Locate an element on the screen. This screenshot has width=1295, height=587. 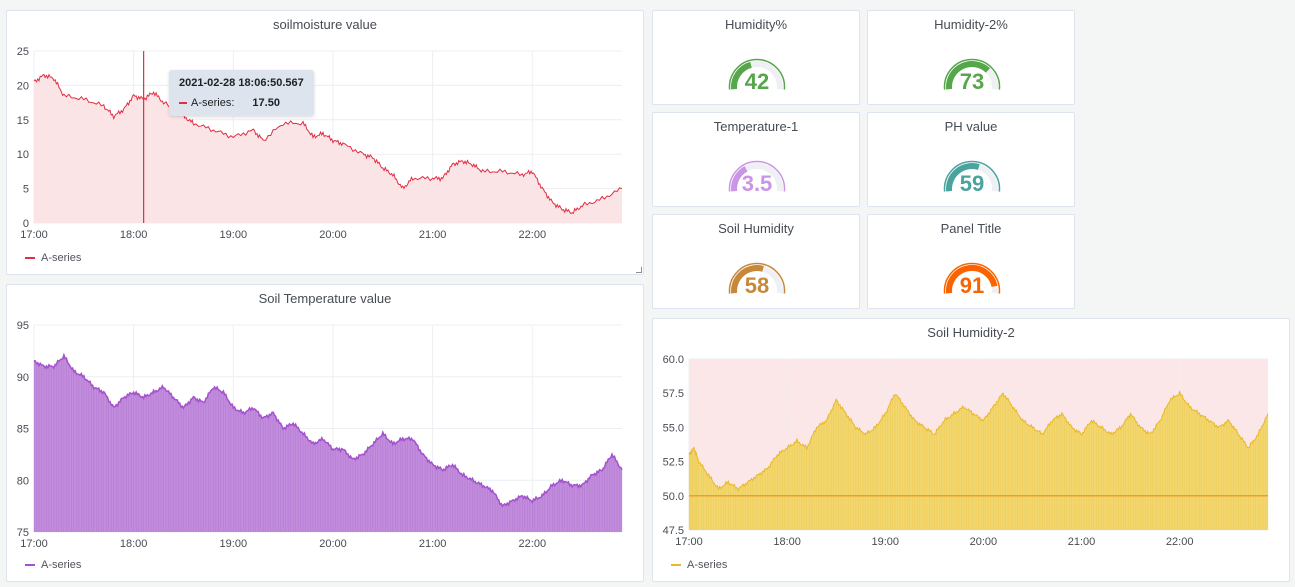
y-tick-label: 10 is located at coordinates (23, 155).